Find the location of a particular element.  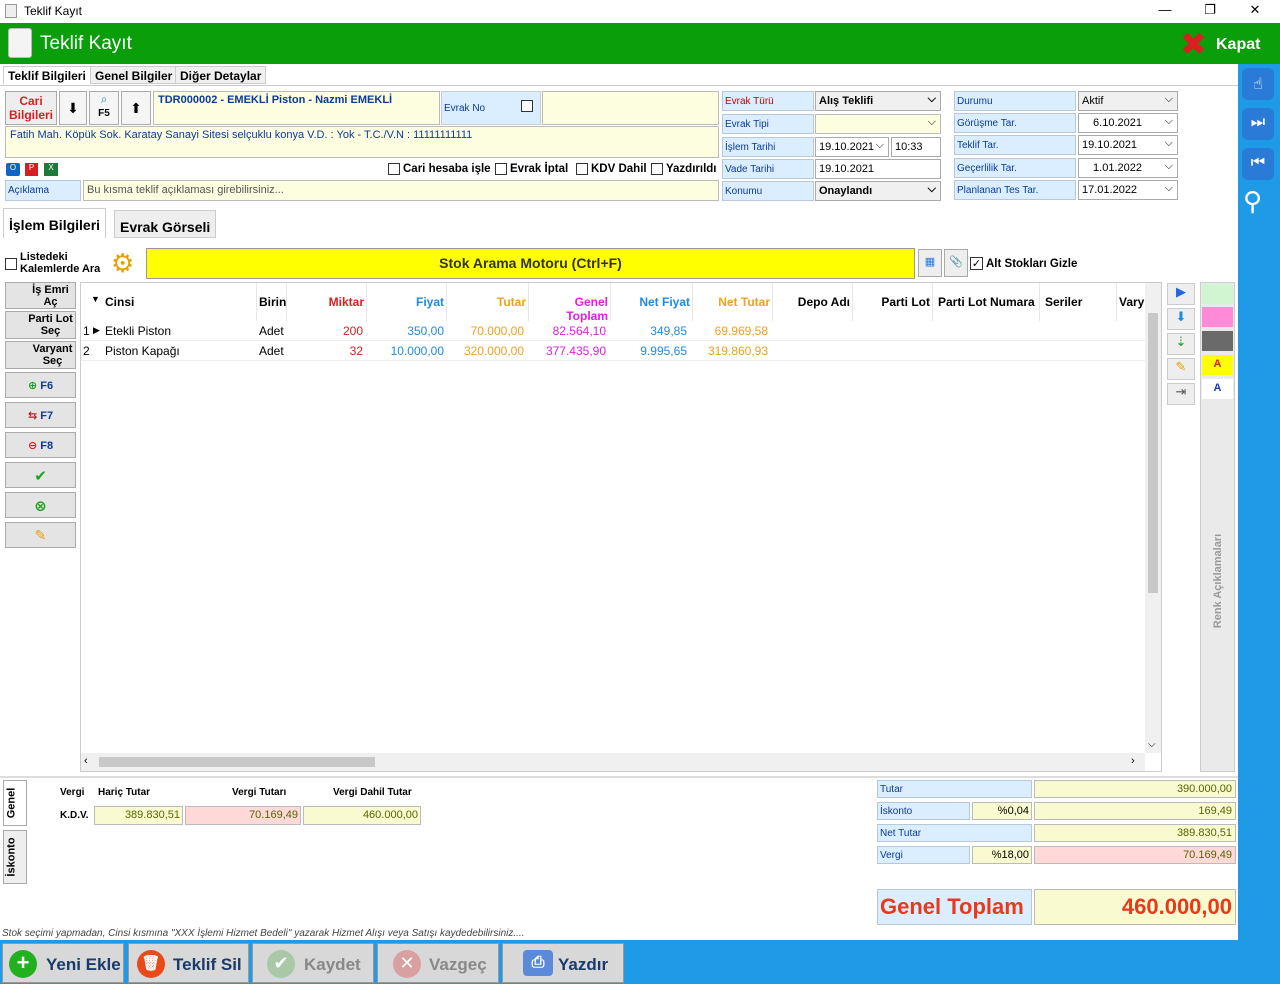

evrak-turu-select: Alış Teklifi is located at coordinates (878, 101).